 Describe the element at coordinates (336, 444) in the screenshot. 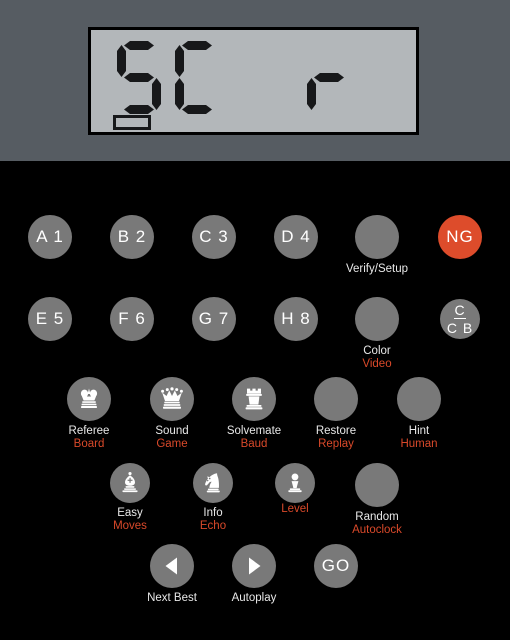

I see `key-replay-label: Replay` at that location.